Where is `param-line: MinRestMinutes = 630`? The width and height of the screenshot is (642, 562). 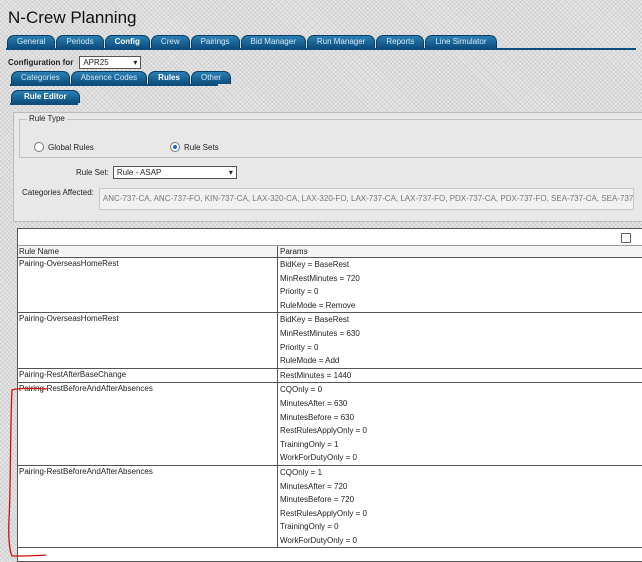
param-line: MinRestMinutes = 630 is located at coordinates (459, 333).